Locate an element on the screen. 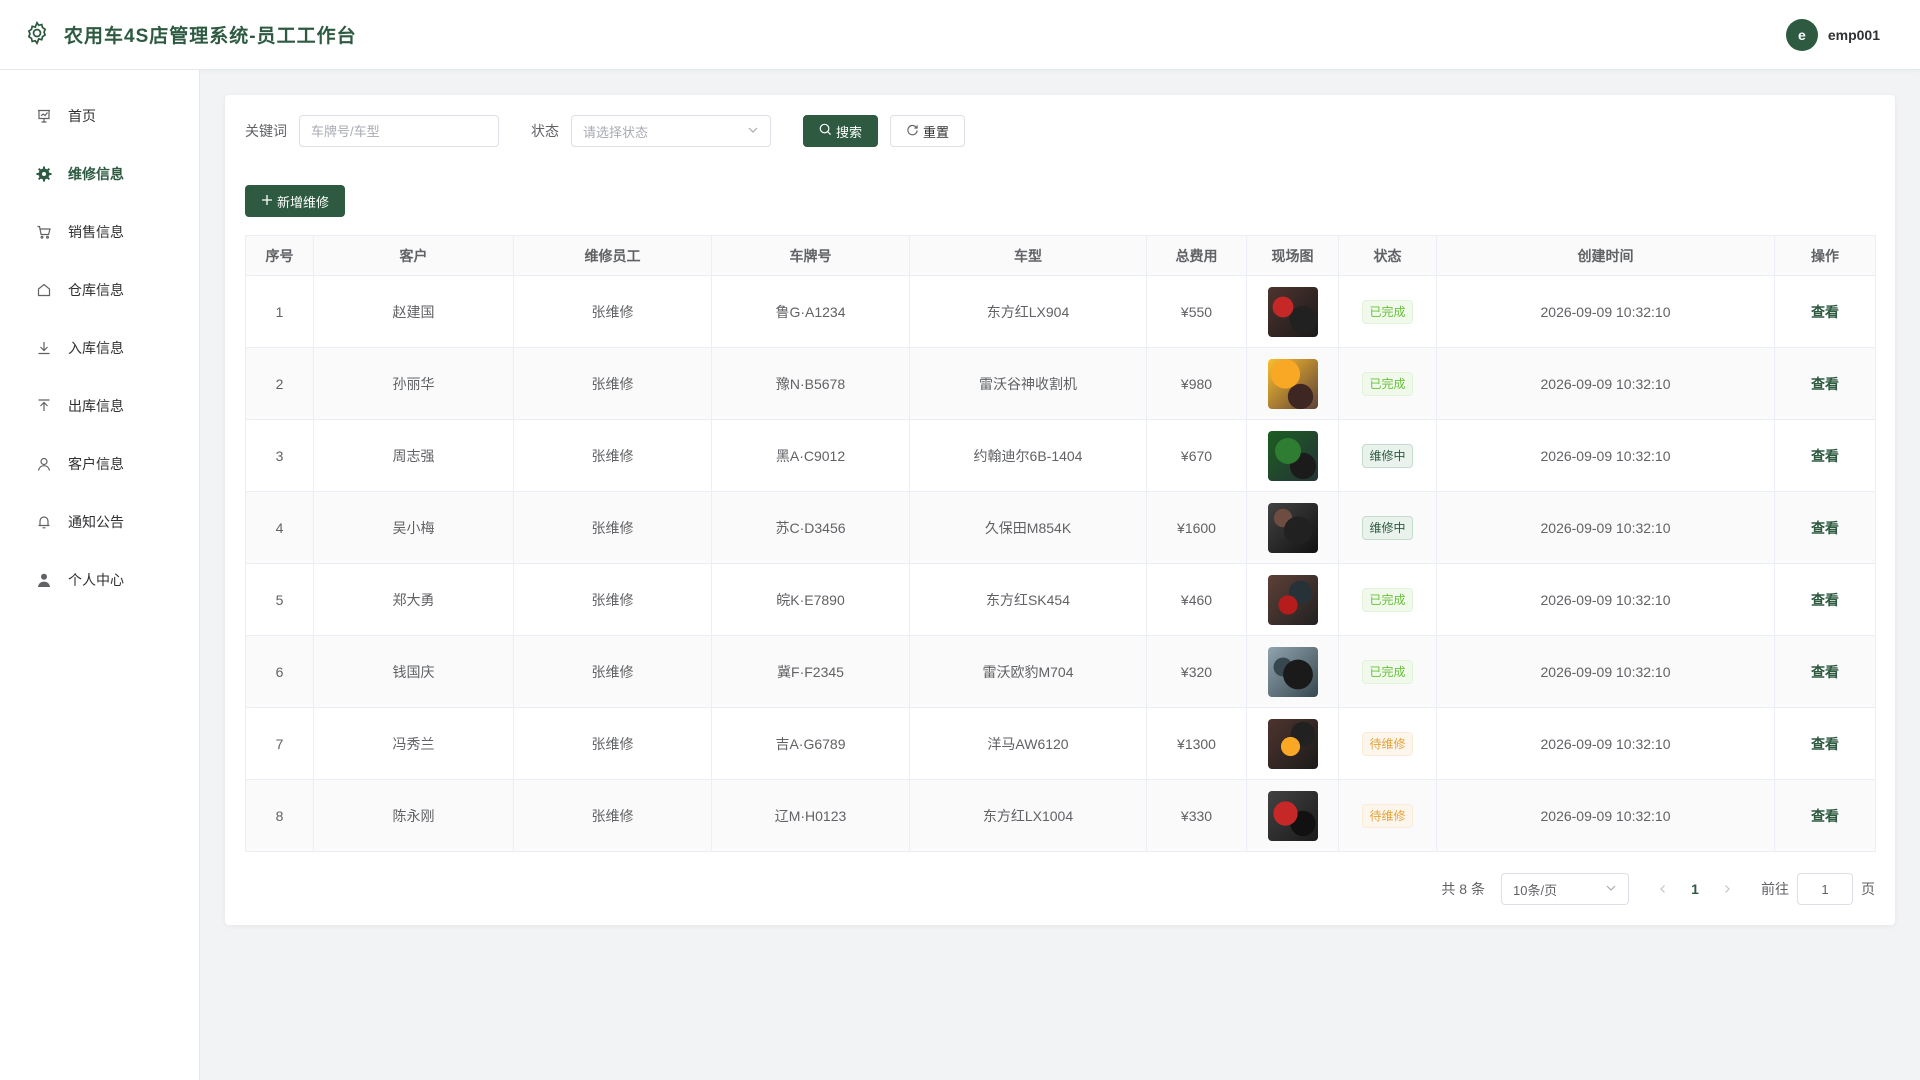 This screenshot has width=1920, height=1080. gear-icon is located at coordinates (37, 34).